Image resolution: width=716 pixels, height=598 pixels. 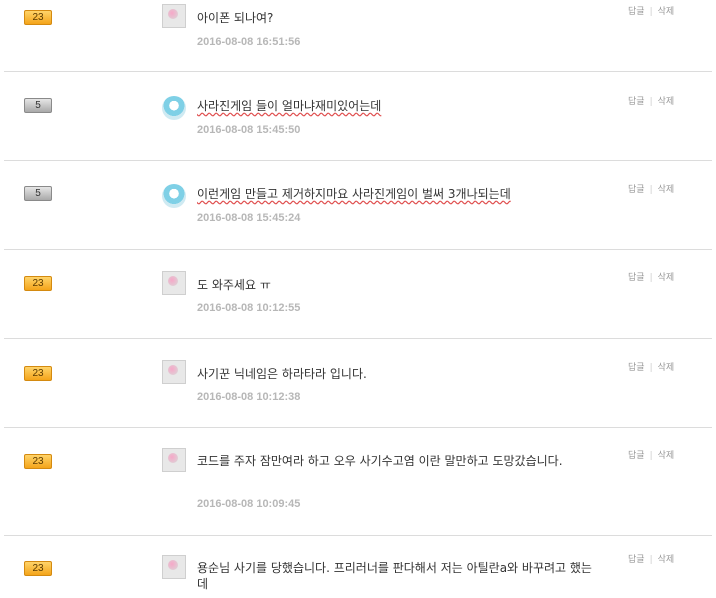 What do you see at coordinates (249, 504) in the screenshot?
I see `comment-date: 2016-08-08 10:09:45` at bounding box center [249, 504].